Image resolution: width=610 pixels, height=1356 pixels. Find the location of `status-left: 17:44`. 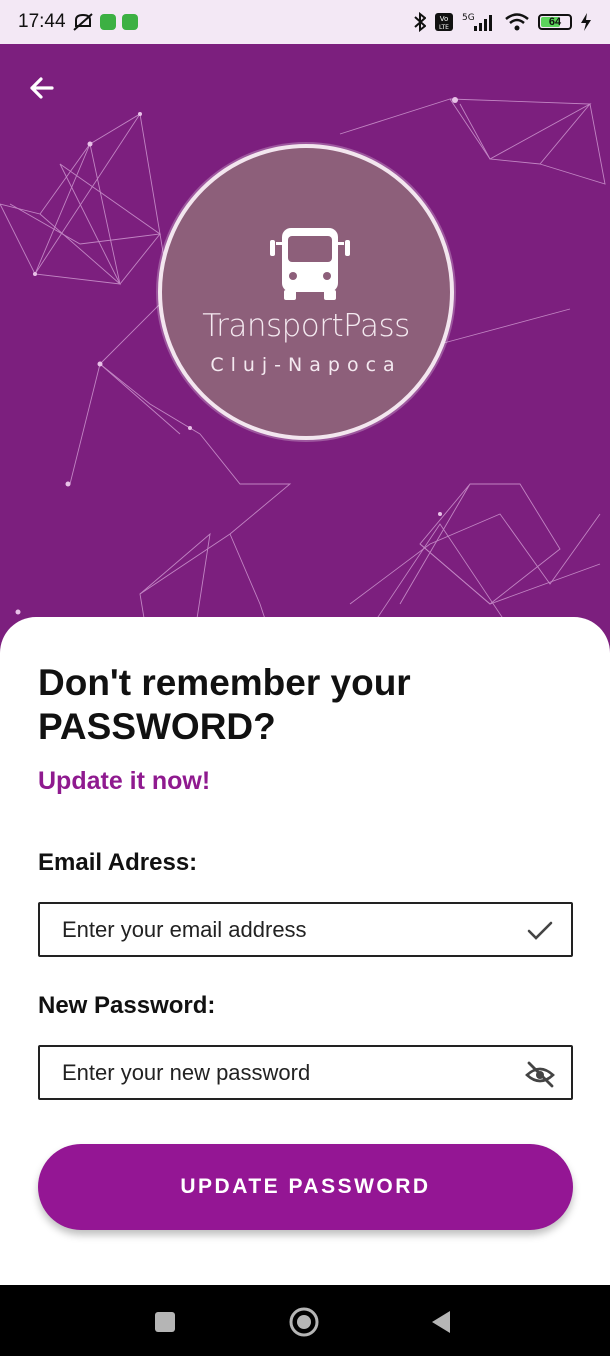

status-left: 17:44 is located at coordinates (78, 22).